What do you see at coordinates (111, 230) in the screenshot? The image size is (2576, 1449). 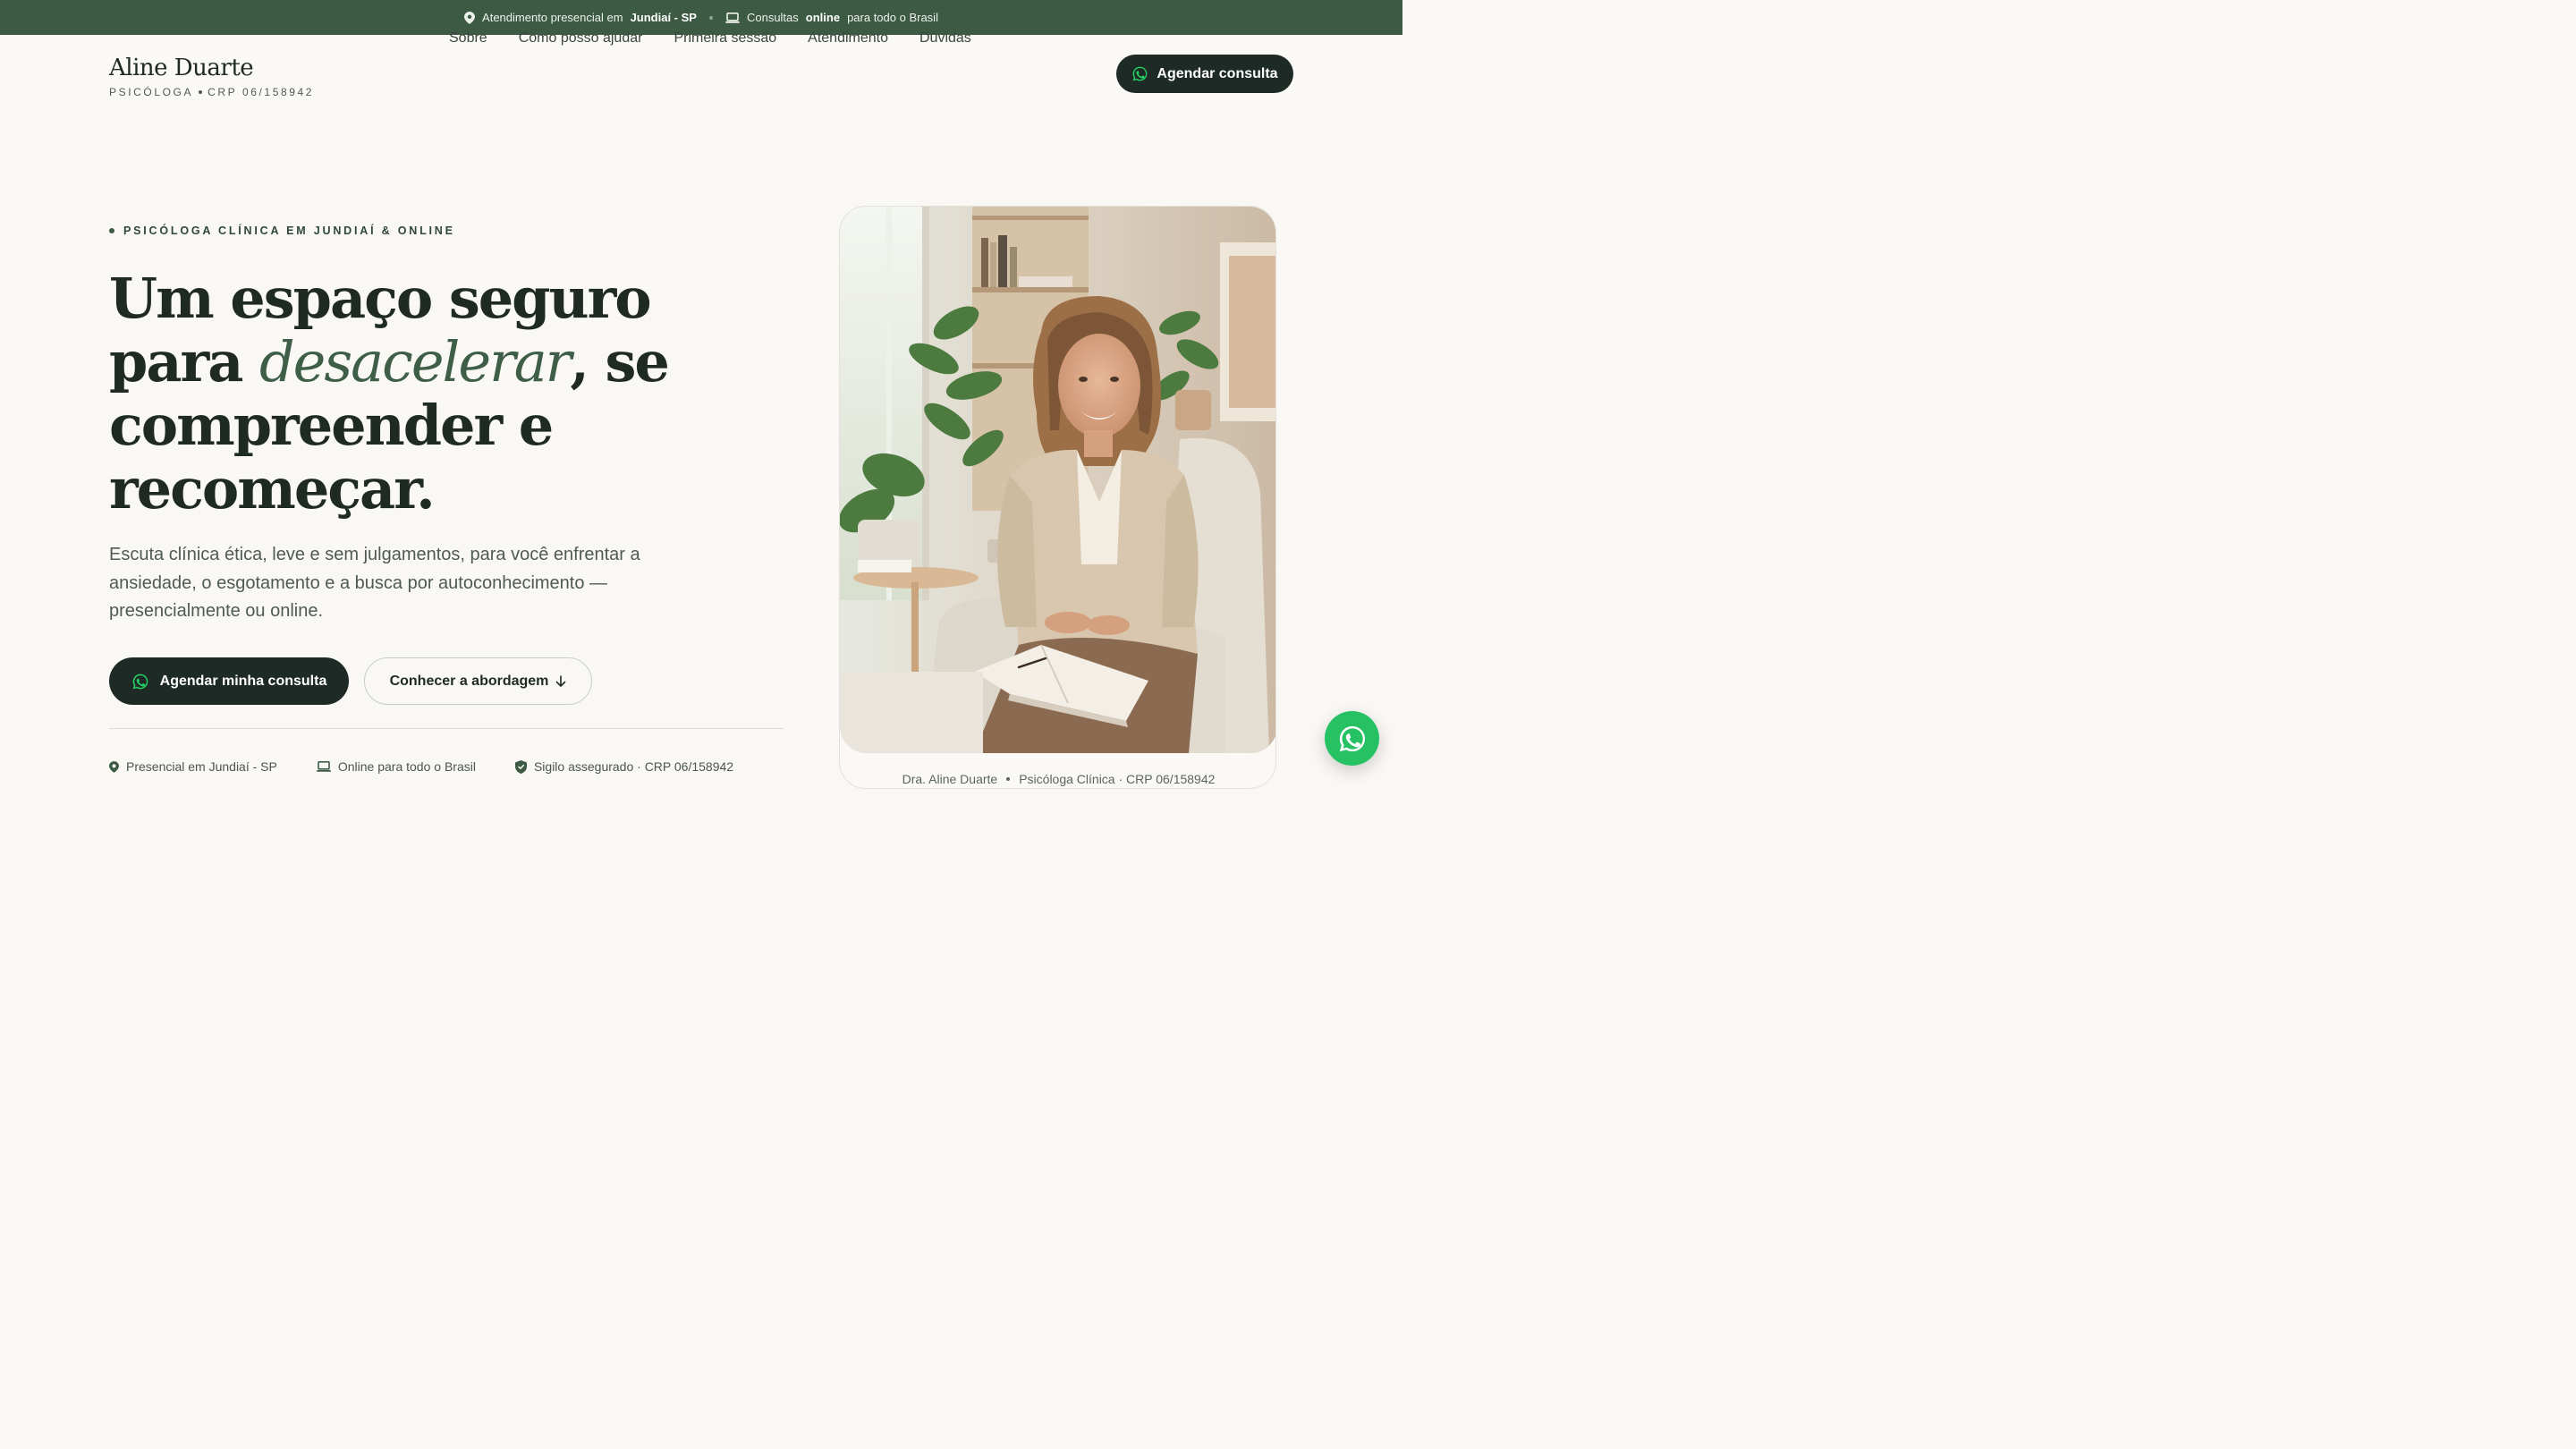 I see `eyebrow-dot` at bounding box center [111, 230].